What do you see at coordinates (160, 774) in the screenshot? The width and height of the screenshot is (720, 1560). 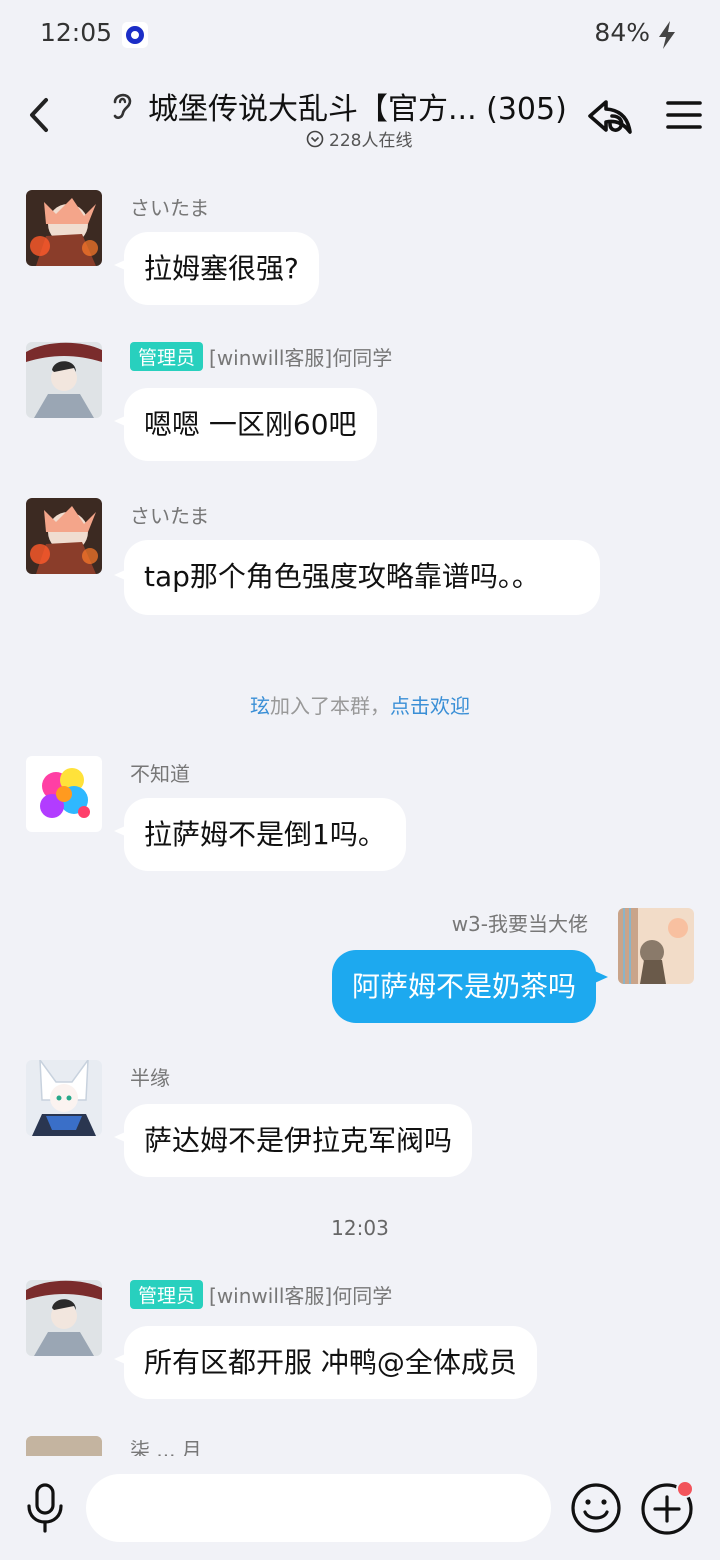 I see `sender-name: 不知道` at bounding box center [160, 774].